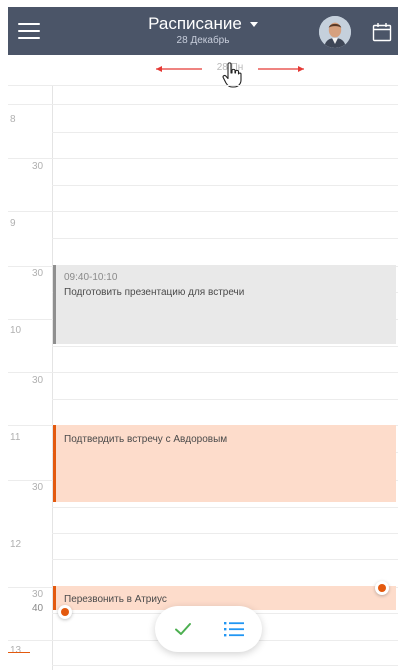 This screenshot has height=670, width=405. What do you see at coordinates (16, 650) in the screenshot?
I see `hour-label-13: 13` at bounding box center [16, 650].